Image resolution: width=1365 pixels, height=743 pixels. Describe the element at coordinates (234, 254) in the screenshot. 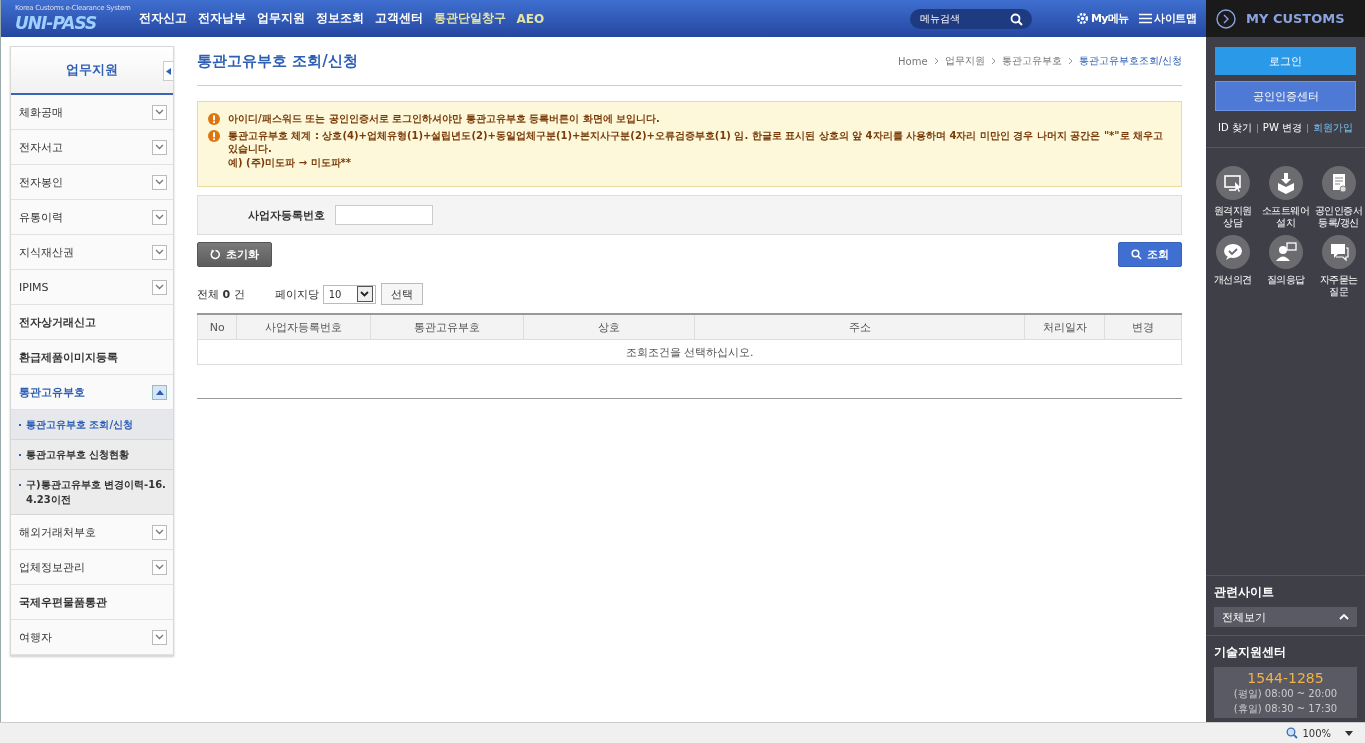

I see `reset-button: 초기화` at that location.